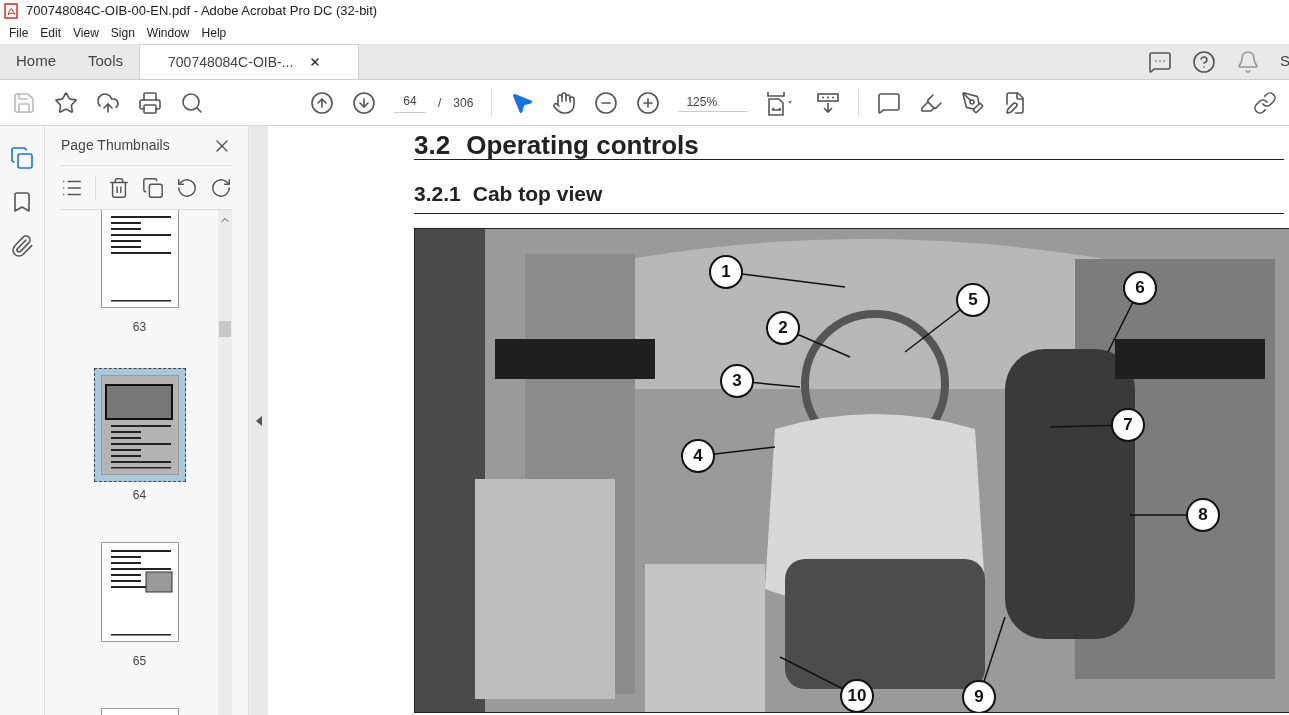 This screenshot has height=715, width=1289. I want to click on paperclip-icon, so click(22, 246).